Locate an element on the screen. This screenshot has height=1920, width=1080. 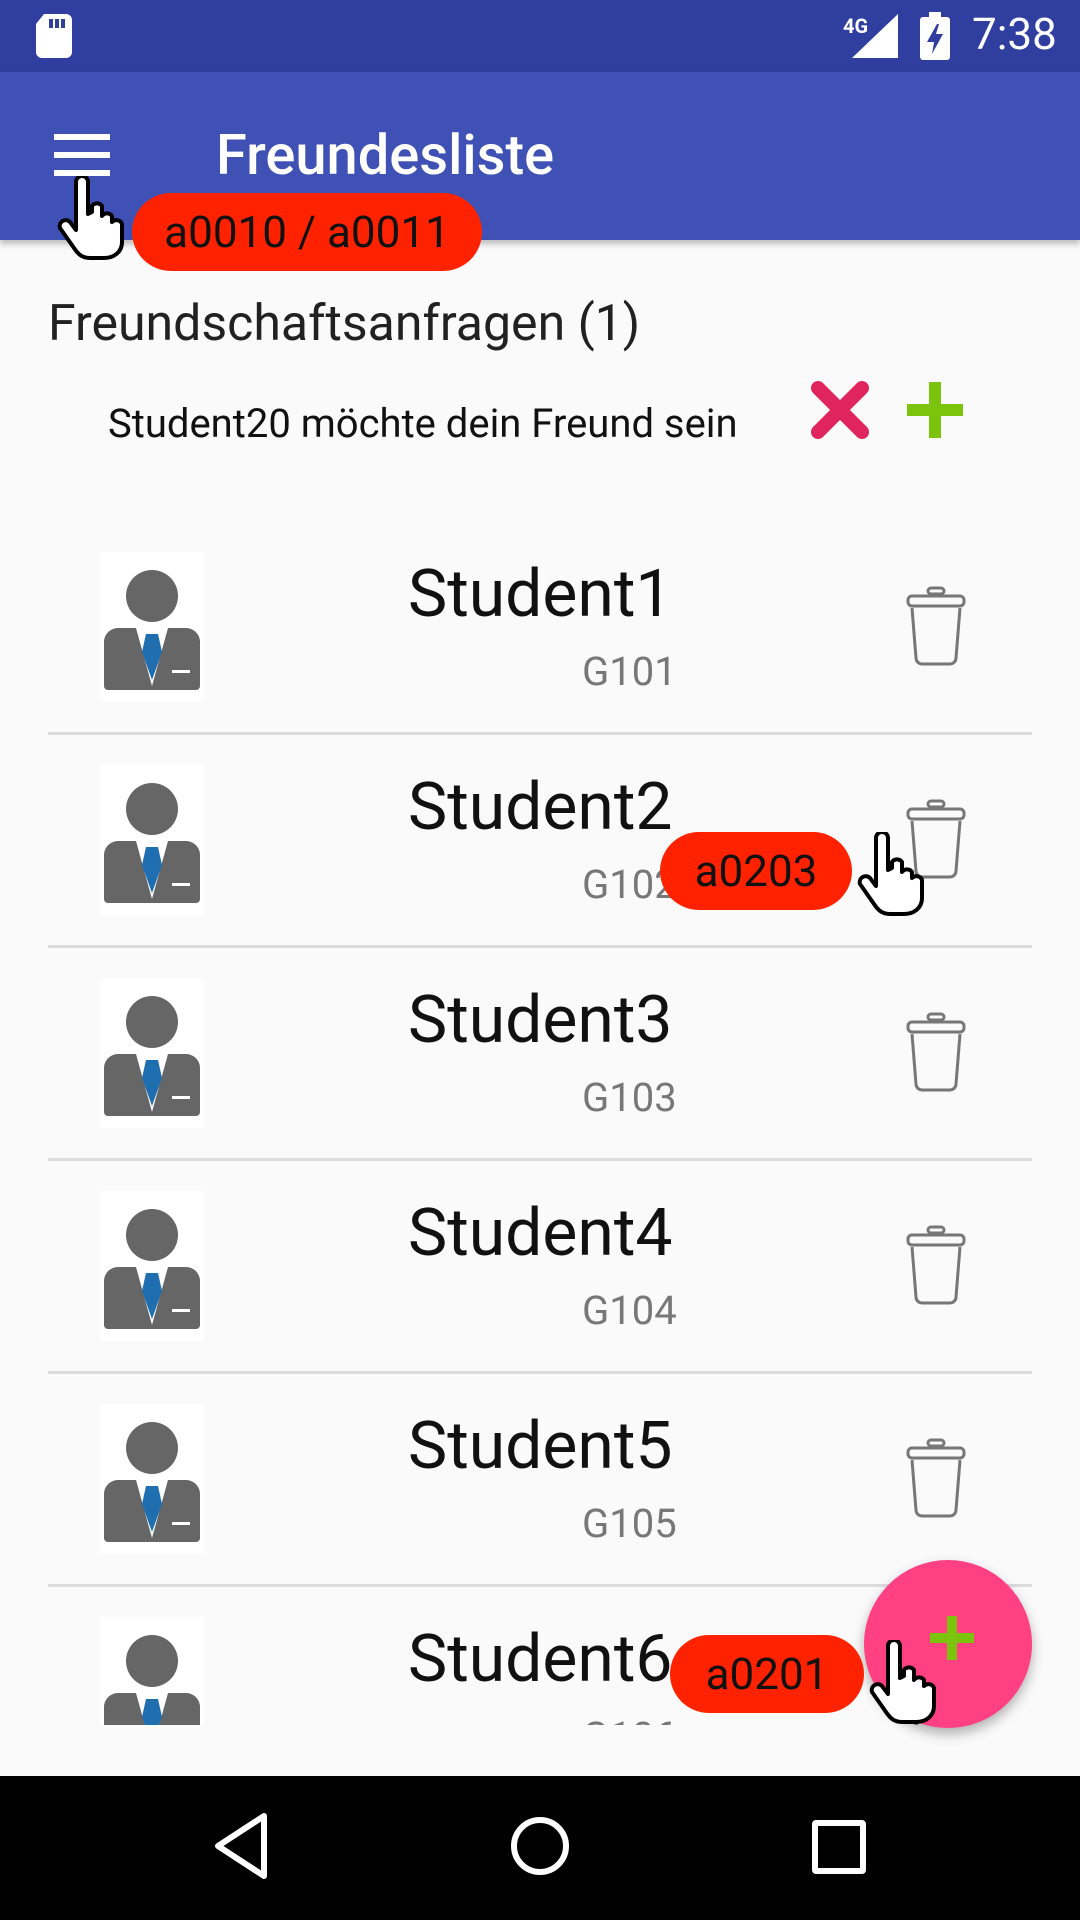
recent-apps-icon is located at coordinates (839, 1847).